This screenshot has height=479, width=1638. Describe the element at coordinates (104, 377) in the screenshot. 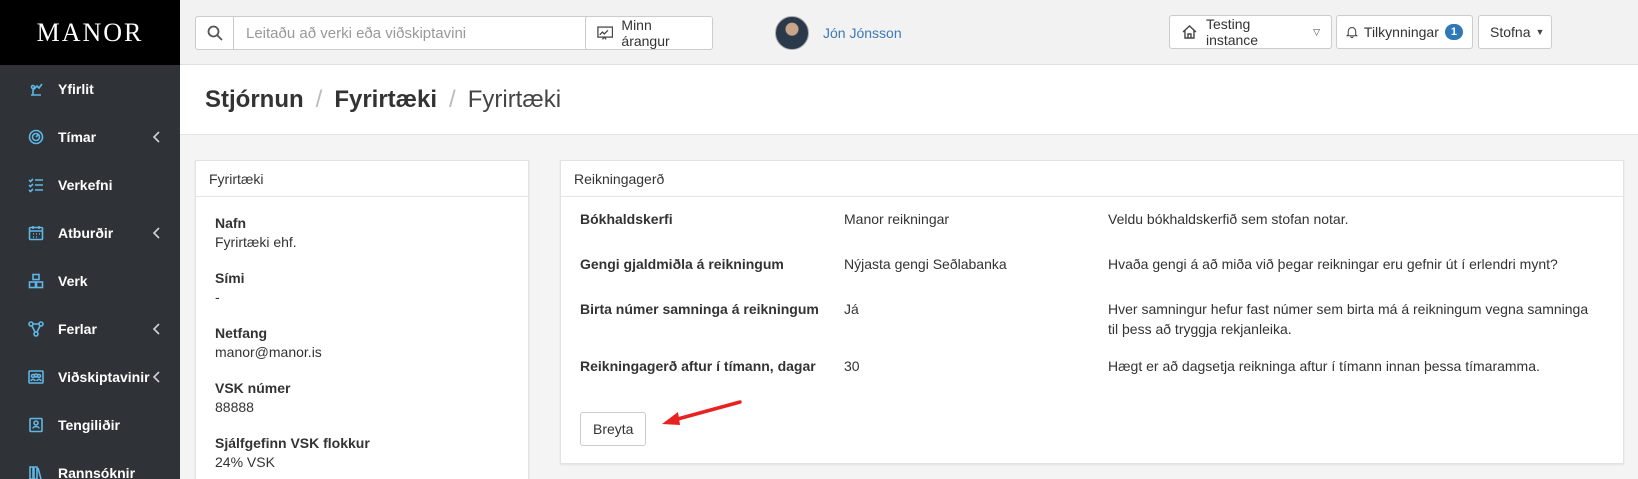

I see `sidebar-item-label: Viðskiptavinir` at that location.